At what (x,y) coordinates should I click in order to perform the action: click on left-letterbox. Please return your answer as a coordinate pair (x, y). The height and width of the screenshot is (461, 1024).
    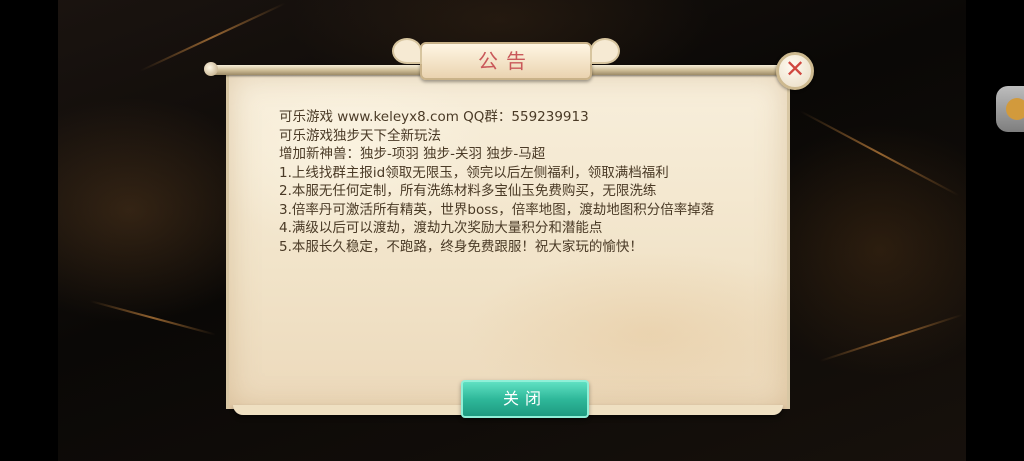
    Looking at the image, I should click on (29, 230).